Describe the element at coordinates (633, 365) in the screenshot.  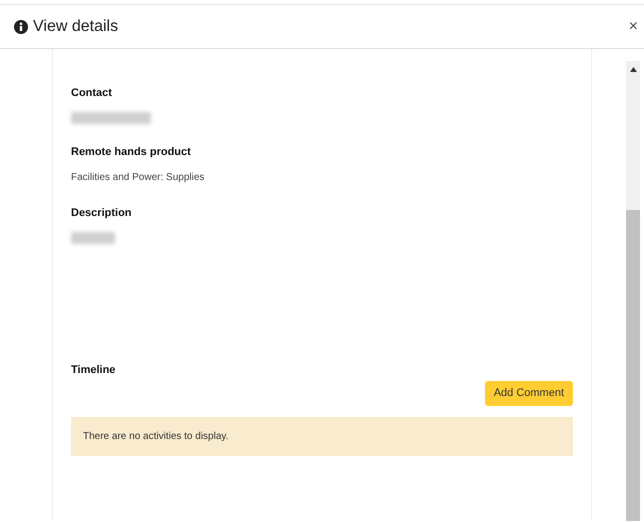
I see `scroll-thumb` at that location.